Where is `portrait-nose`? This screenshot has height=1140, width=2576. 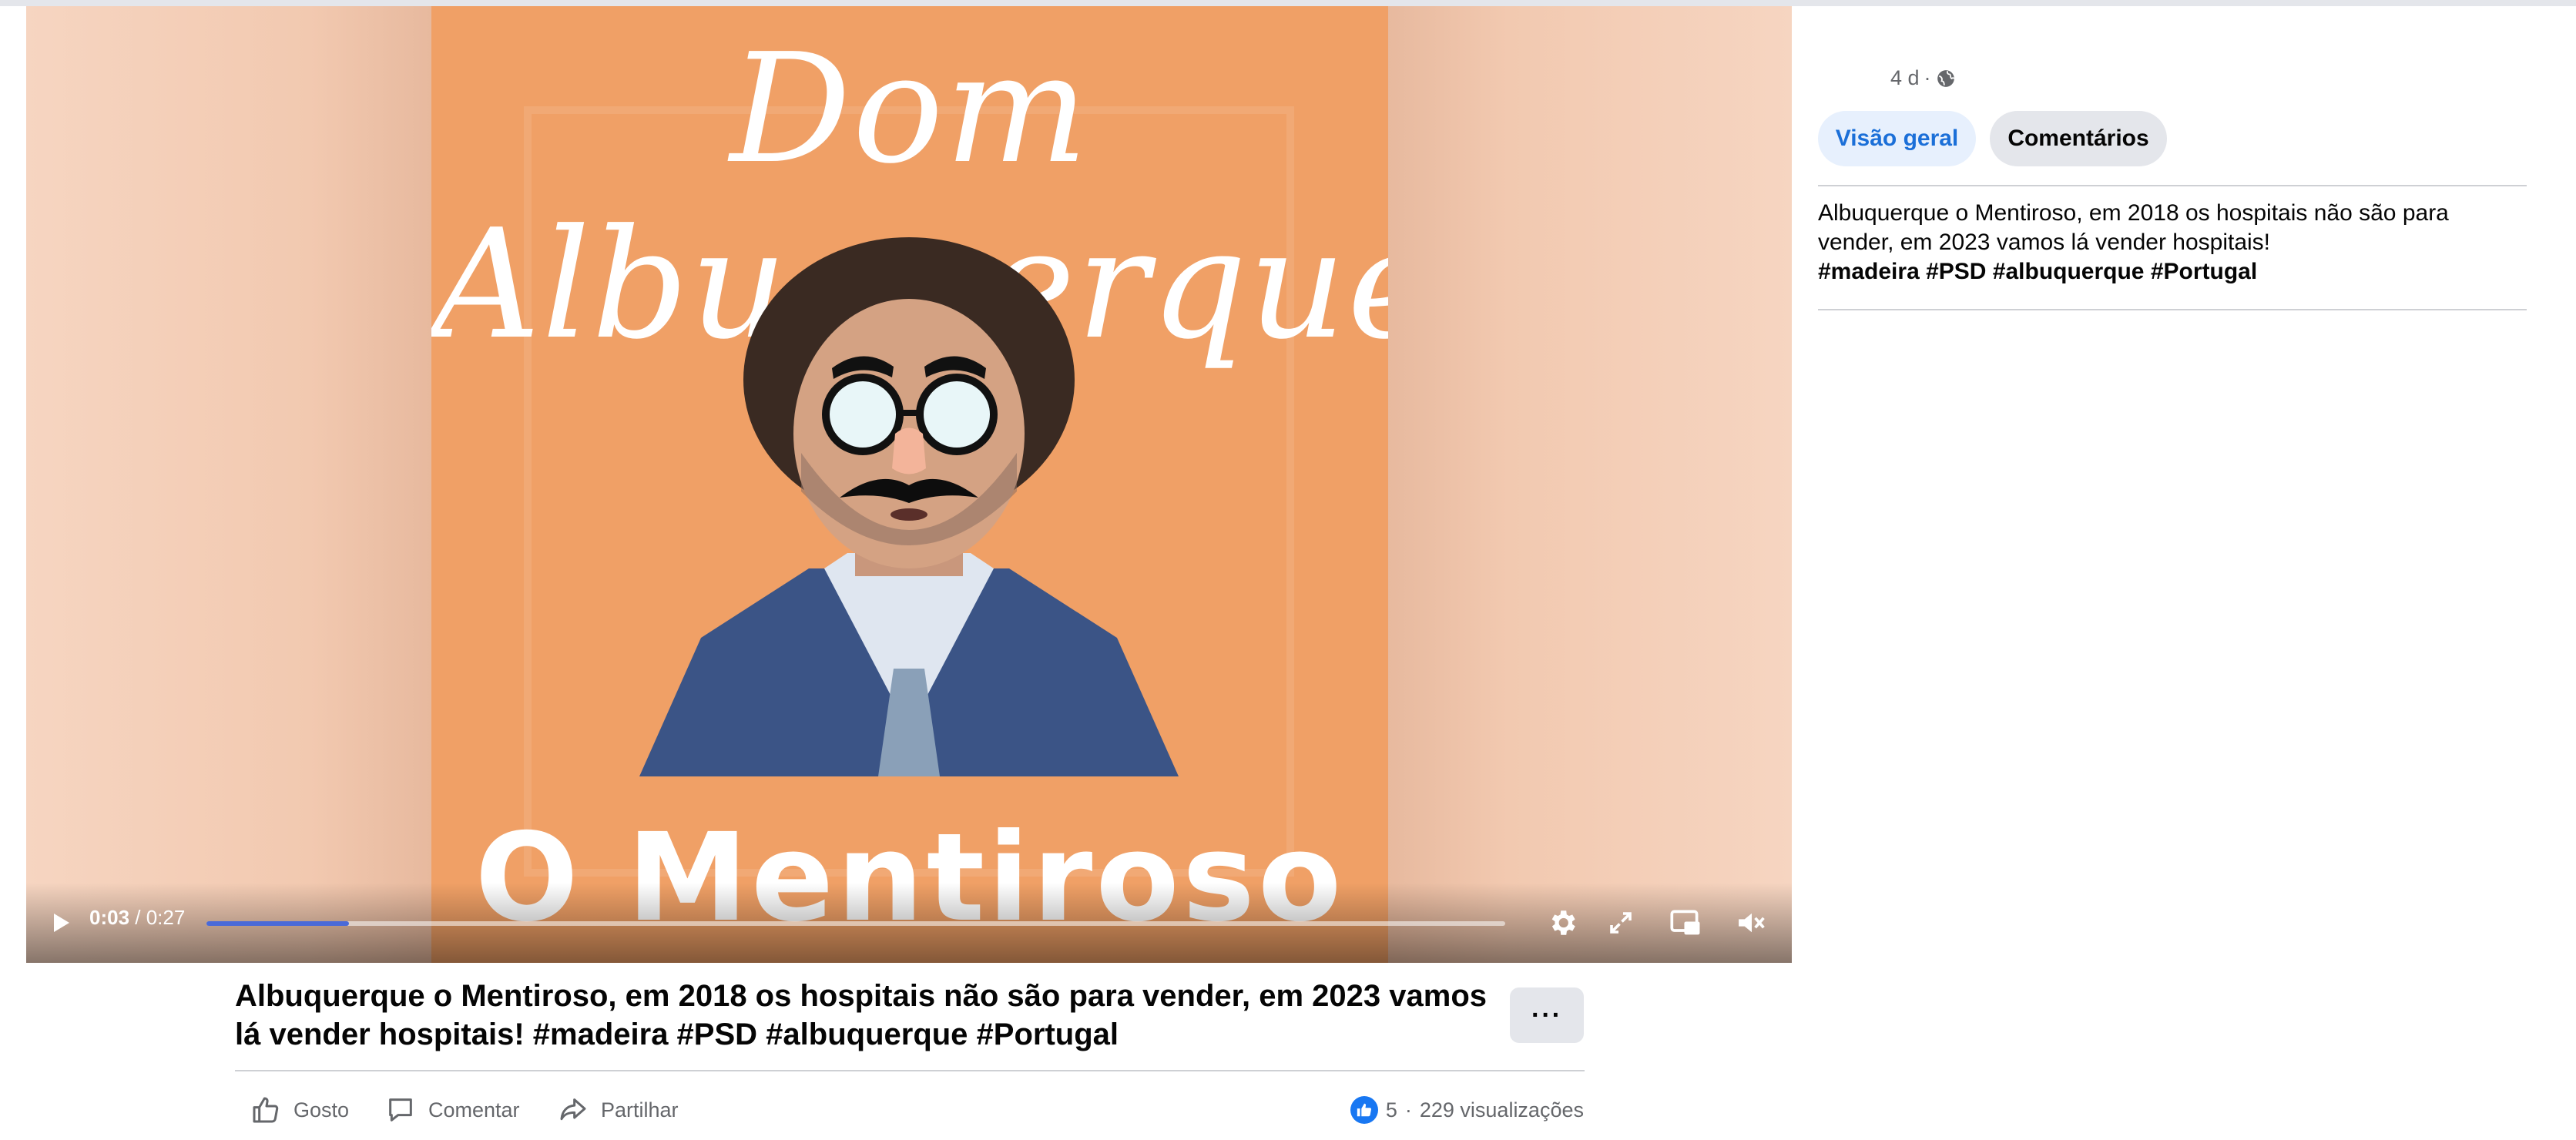 portrait-nose is located at coordinates (909, 451).